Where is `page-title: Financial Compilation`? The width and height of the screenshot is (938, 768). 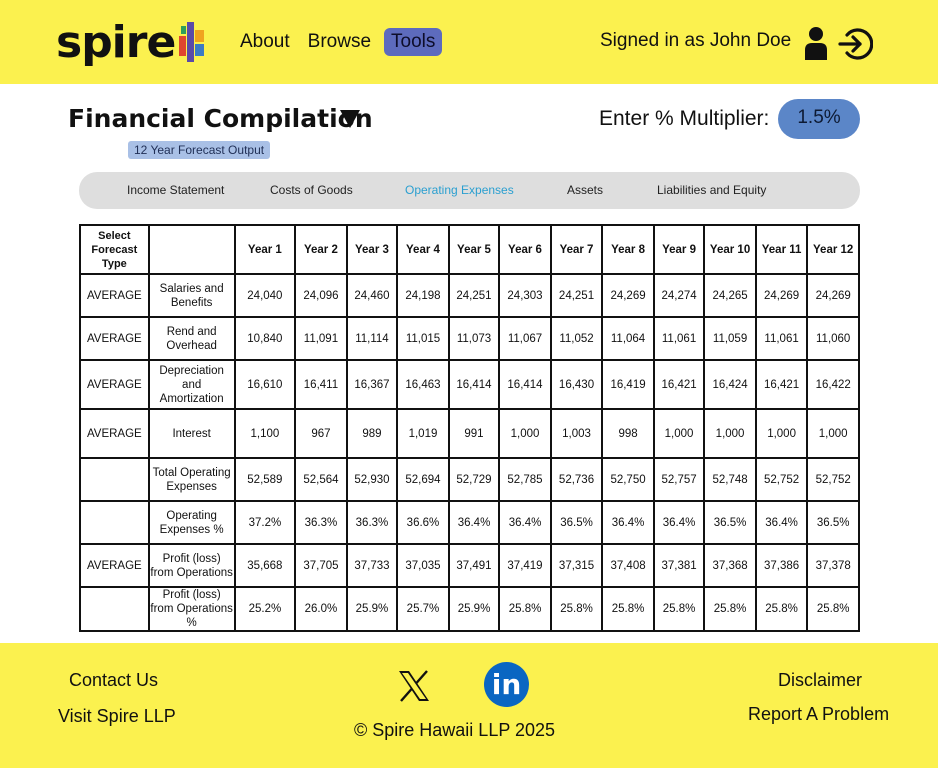 page-title: Financial Compilation is located at coordinates (220, 118).